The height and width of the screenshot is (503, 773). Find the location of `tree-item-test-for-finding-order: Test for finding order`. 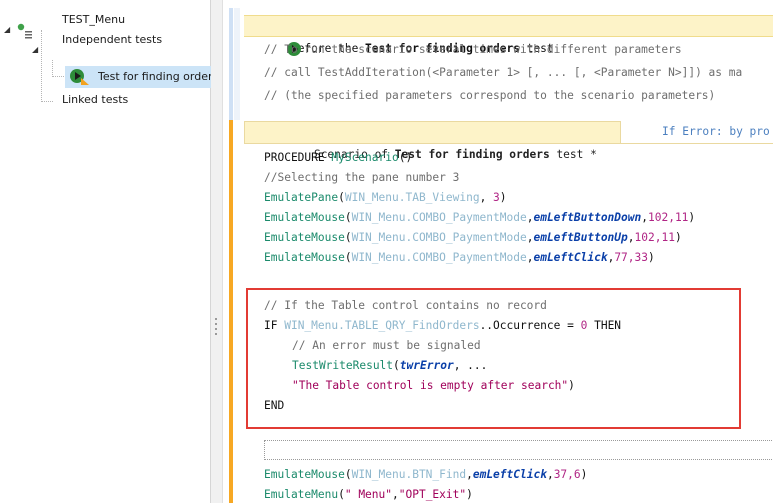

tree-item-test-for-finding-order: Test for finding order is located at coordinates (139, 77).